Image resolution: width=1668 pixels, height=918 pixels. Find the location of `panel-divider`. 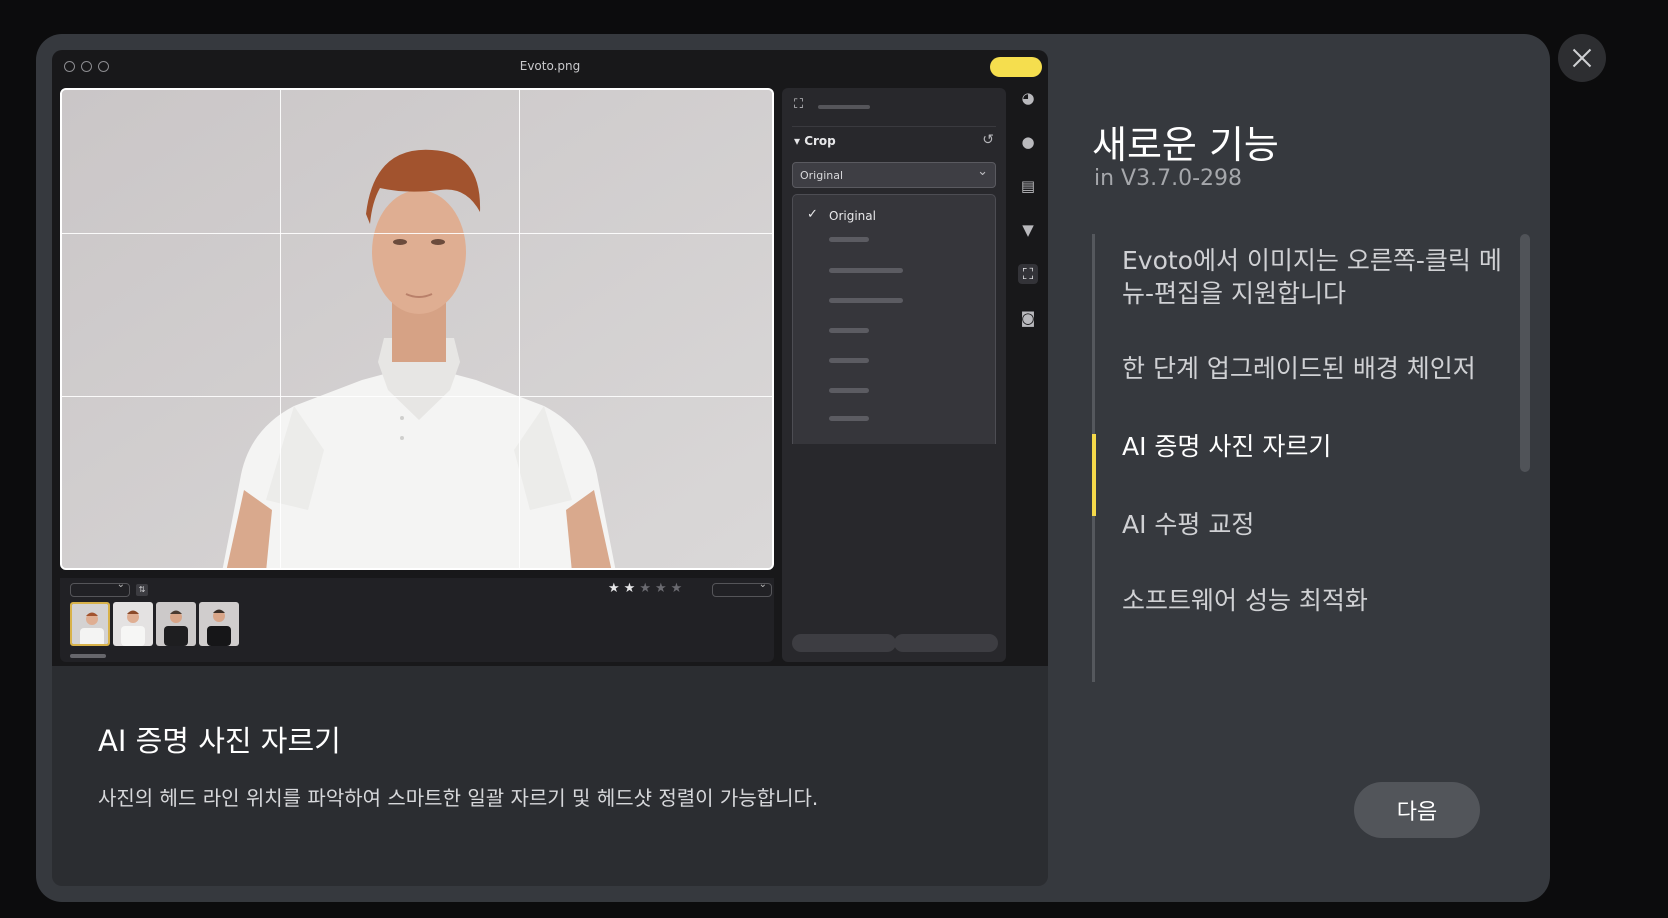

panel-divider is located at coordinates (894, 126).